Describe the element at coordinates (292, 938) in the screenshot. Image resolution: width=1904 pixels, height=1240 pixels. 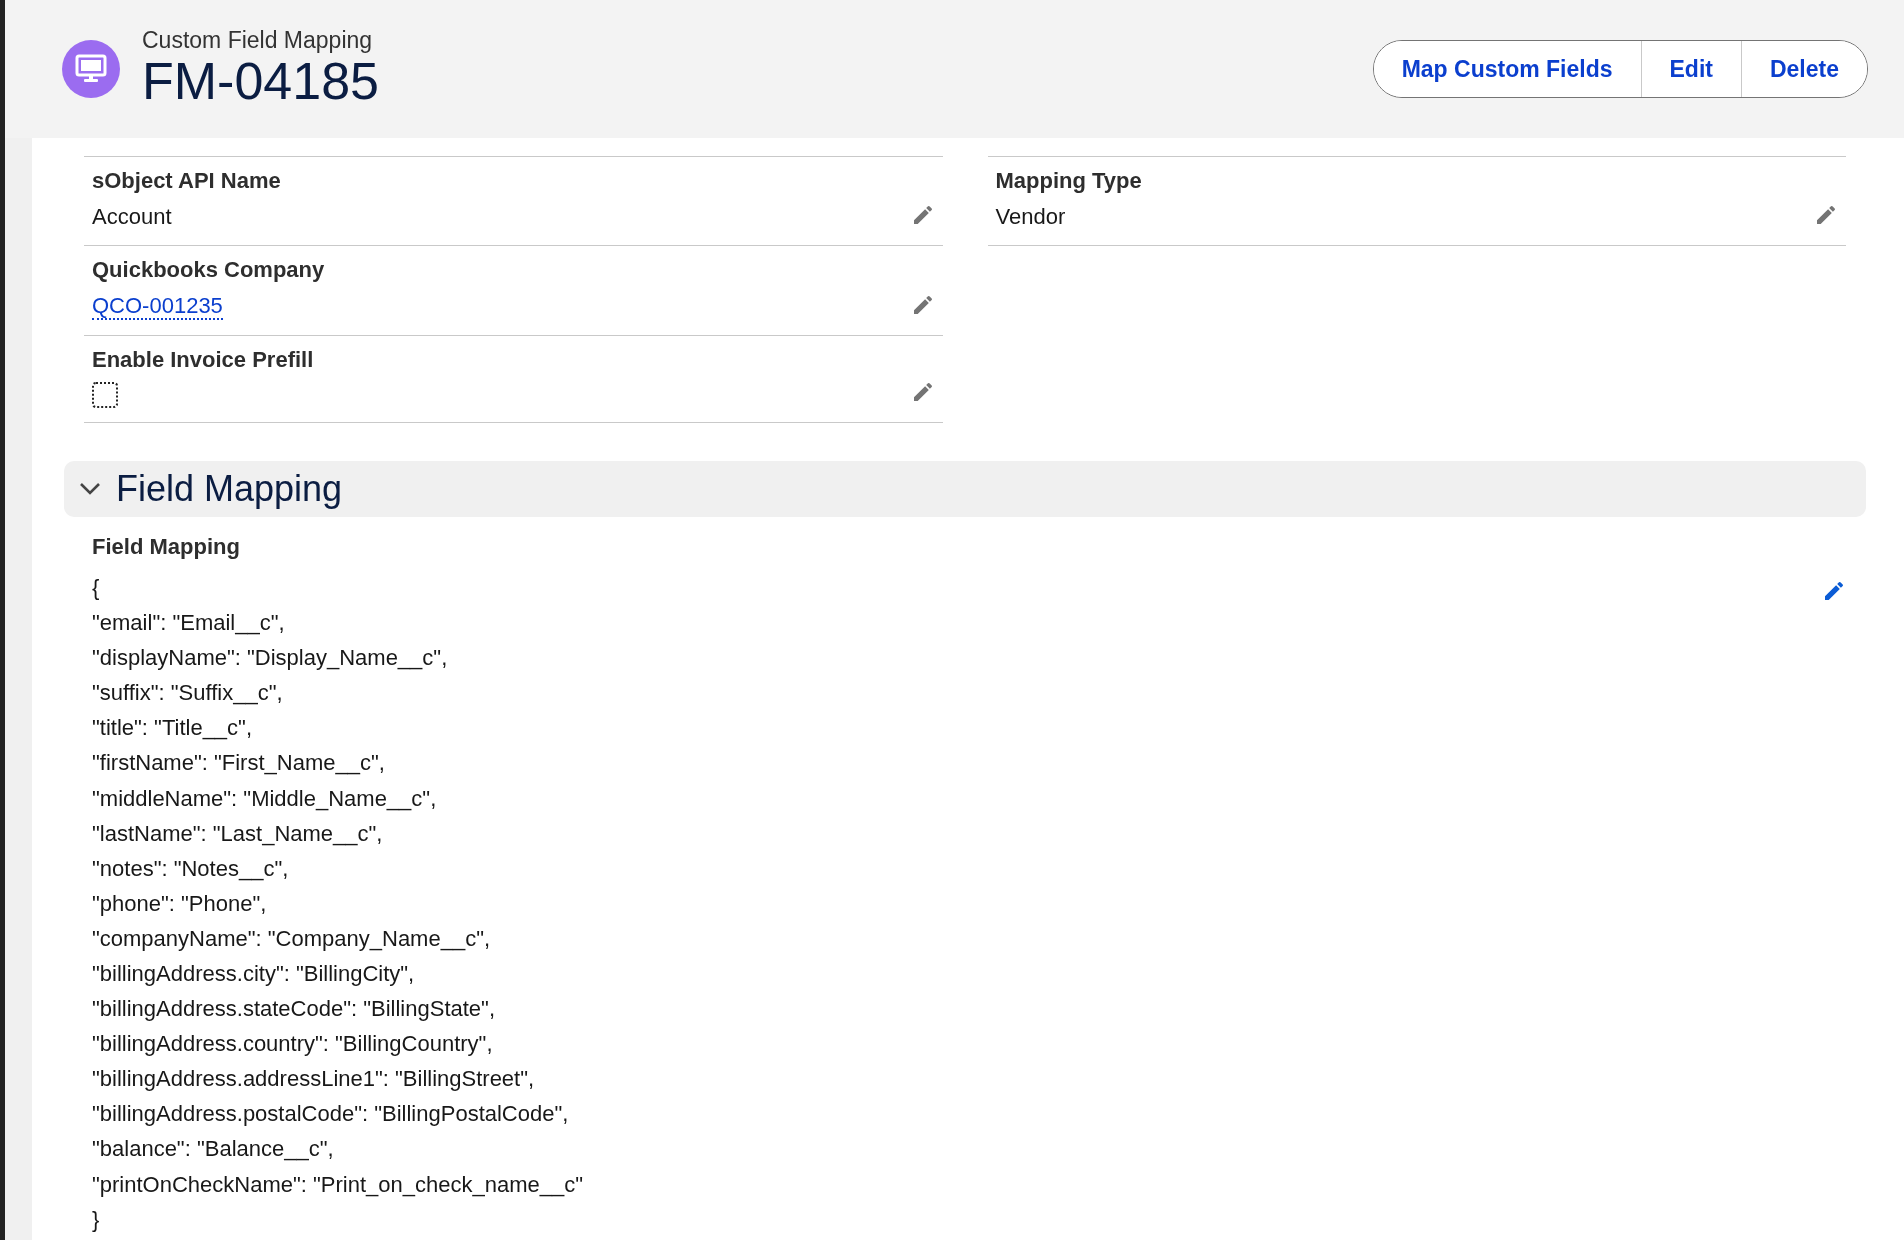
I see `code-line: "companyName": "Company_Name__c",` at that location.